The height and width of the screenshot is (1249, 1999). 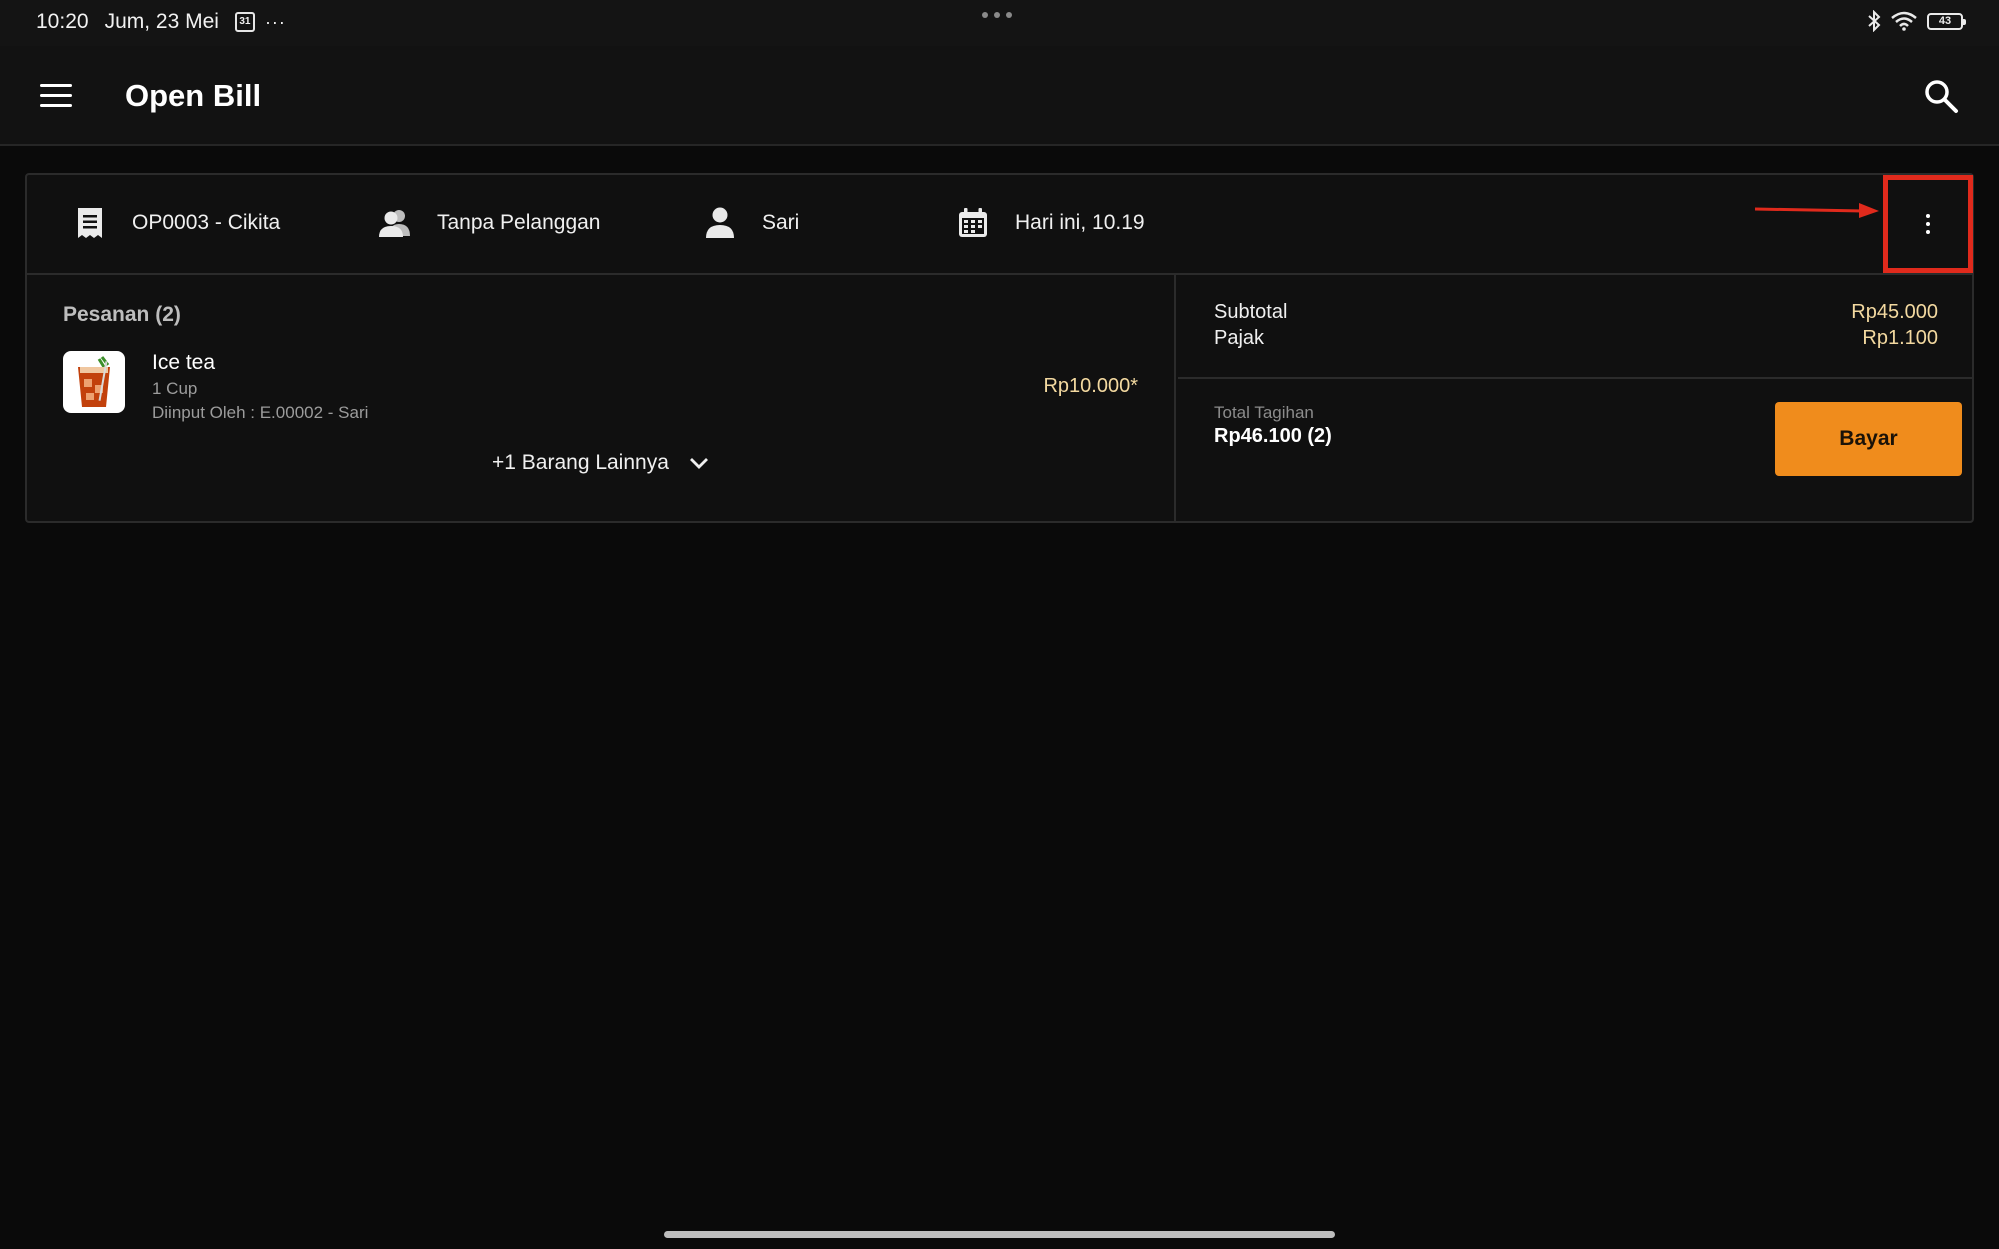 What do you see at coordinates (999, 23) in the screenshot?
I see `status-bar: 10:20 Jum, 23 Mei 31 ··· 43` at bounding box center [999, 23].